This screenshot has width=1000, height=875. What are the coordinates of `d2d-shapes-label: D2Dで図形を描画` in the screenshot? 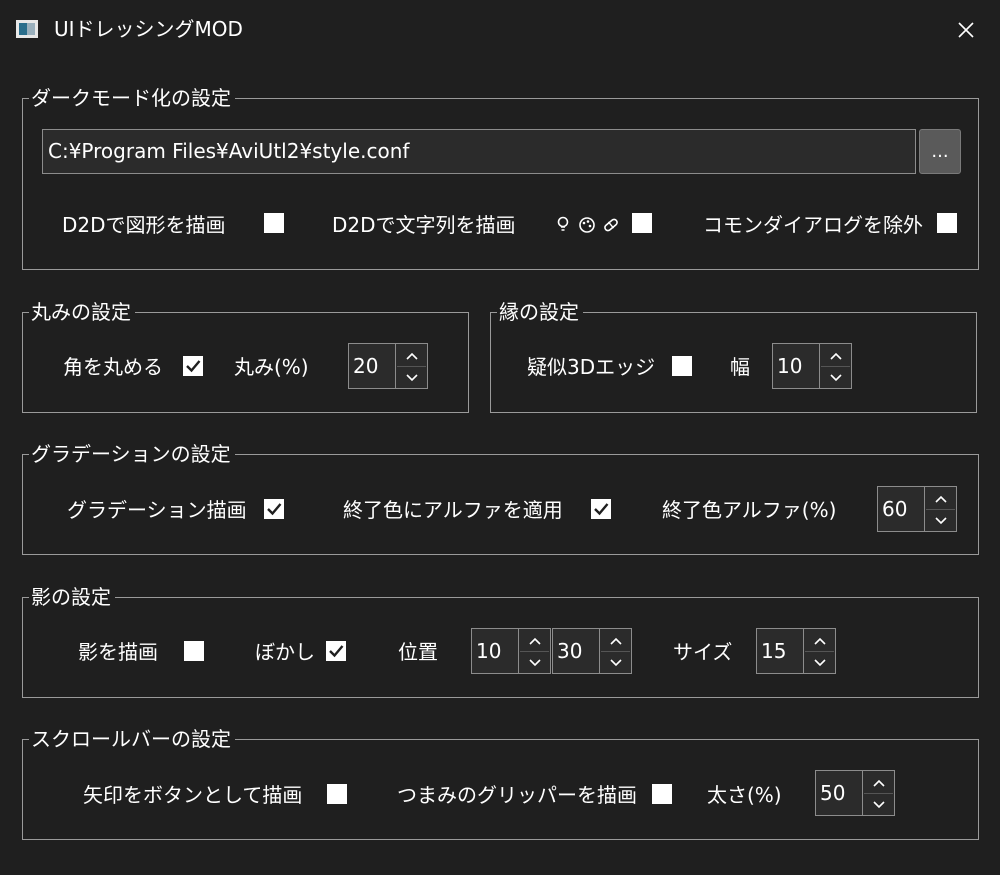 It's located at (144, 225).